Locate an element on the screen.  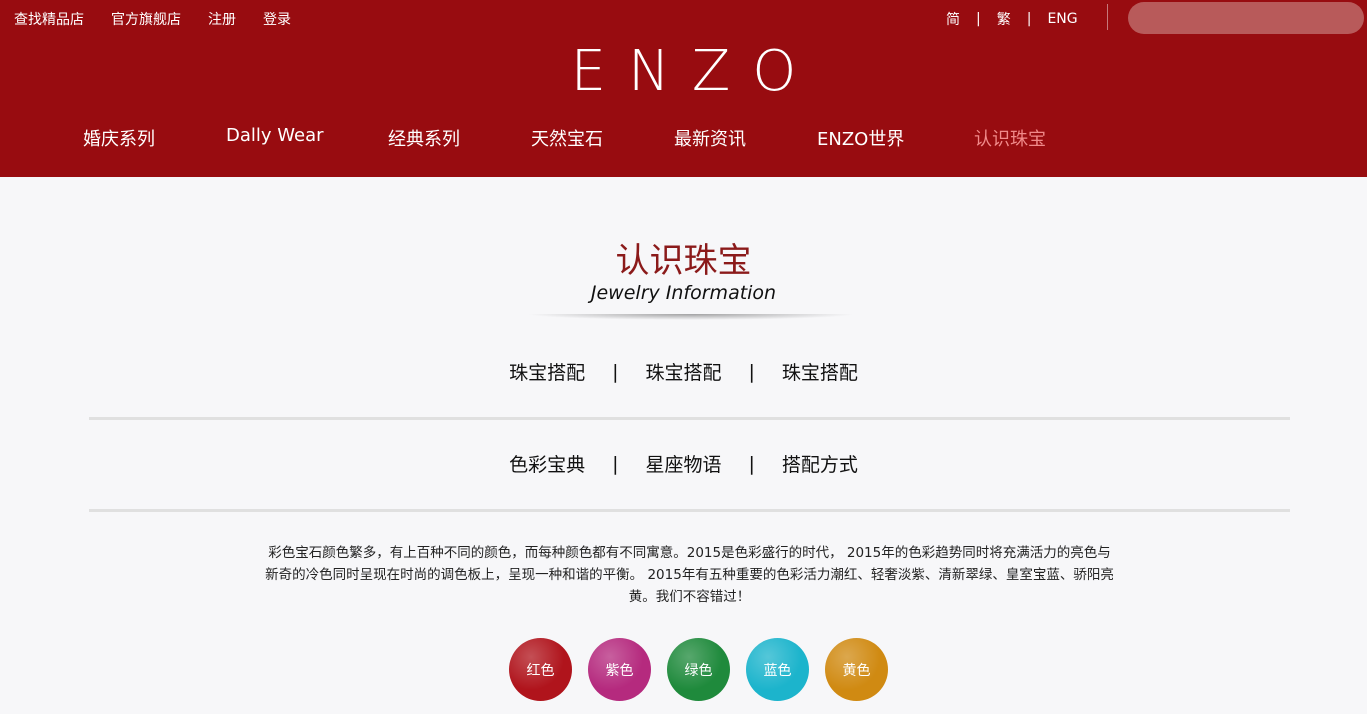
tab-jewelry-matching-3: 珠宝搭配 is located at coordinates (820, 371).